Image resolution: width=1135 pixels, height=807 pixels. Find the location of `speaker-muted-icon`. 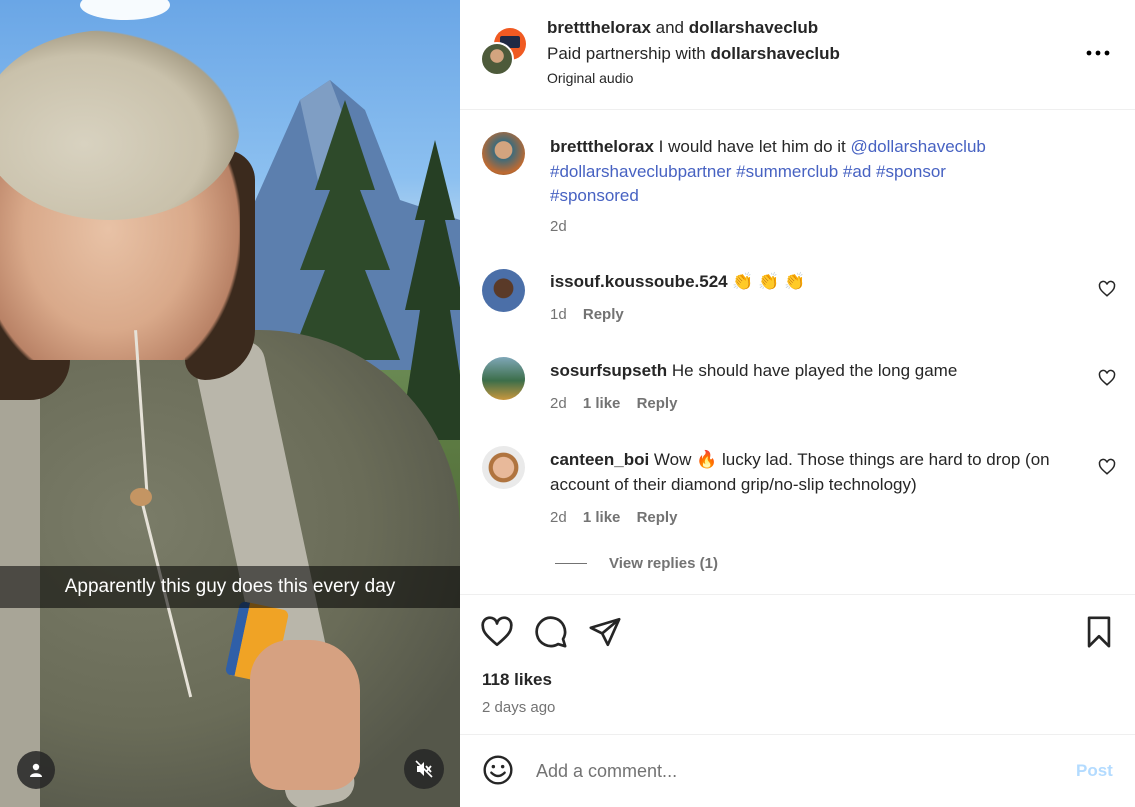

speaker-muted-icon is located at coordinates (424, 769).